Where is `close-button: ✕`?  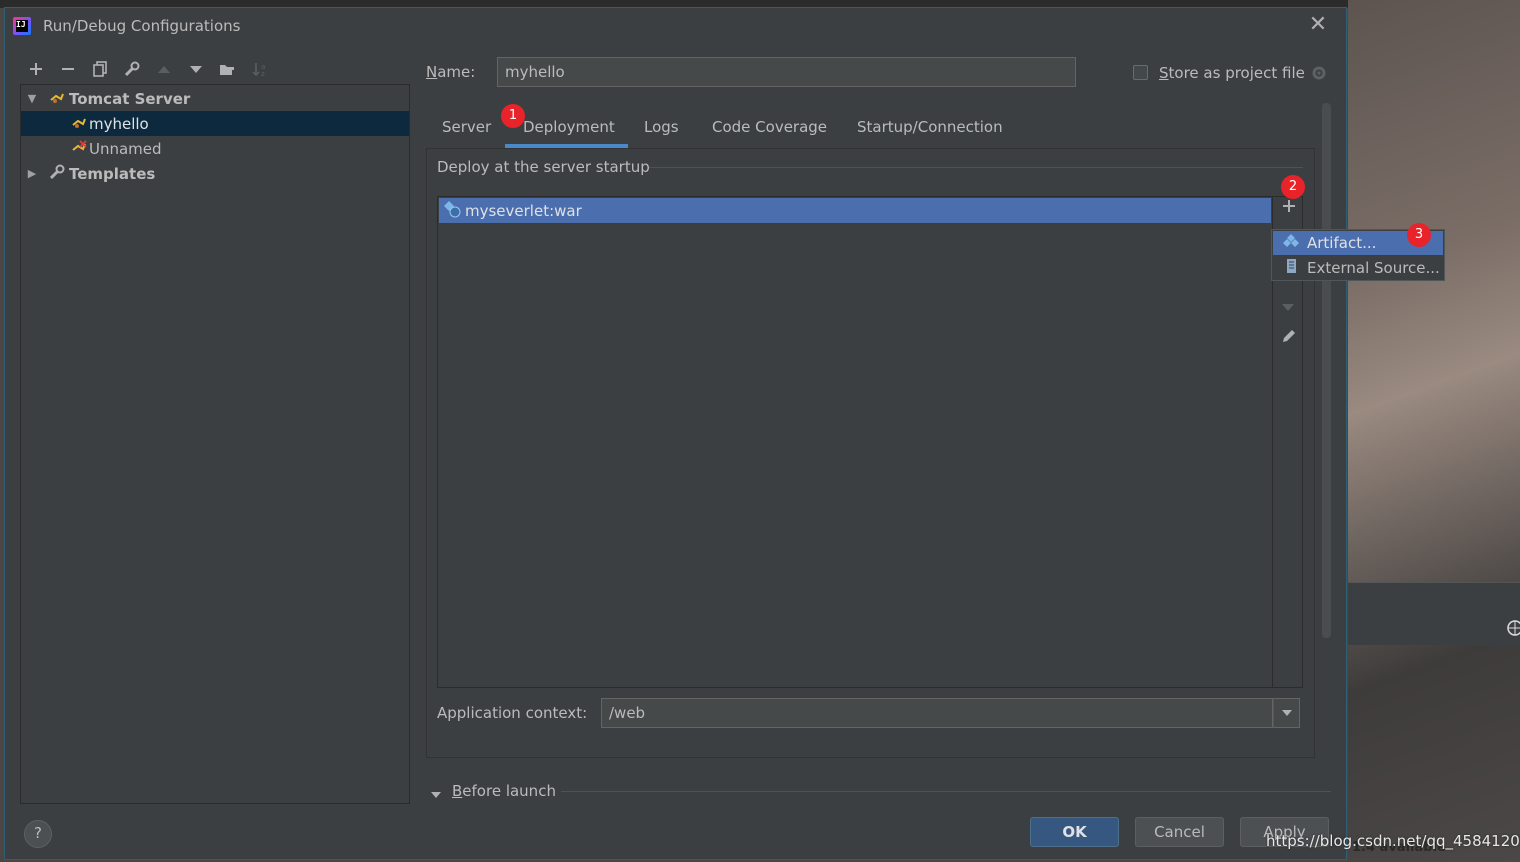
close-button: ✕ is located at coordinates (1318, 25).